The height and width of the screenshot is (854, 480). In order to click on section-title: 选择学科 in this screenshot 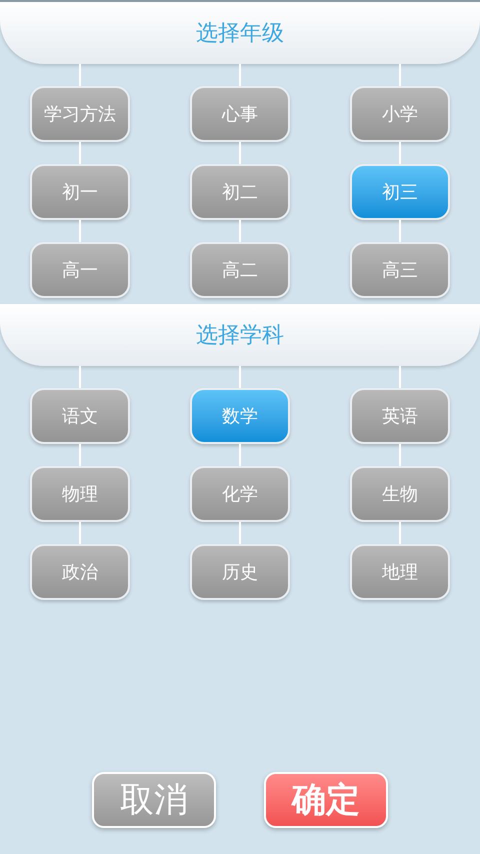, I will do `click(240, 336)`.